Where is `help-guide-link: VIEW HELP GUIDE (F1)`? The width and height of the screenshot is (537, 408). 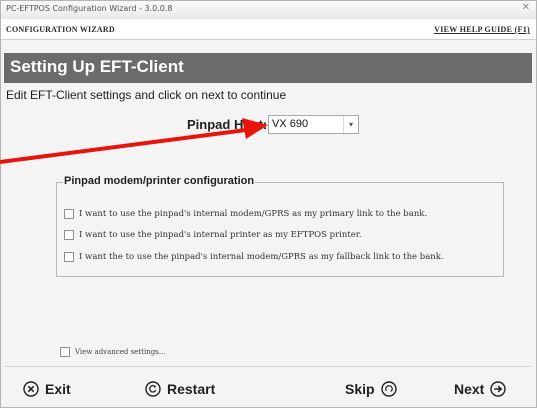 help-guide-link: VIEW HELP GUIDE (F1) is located at coordinates (482, 29).